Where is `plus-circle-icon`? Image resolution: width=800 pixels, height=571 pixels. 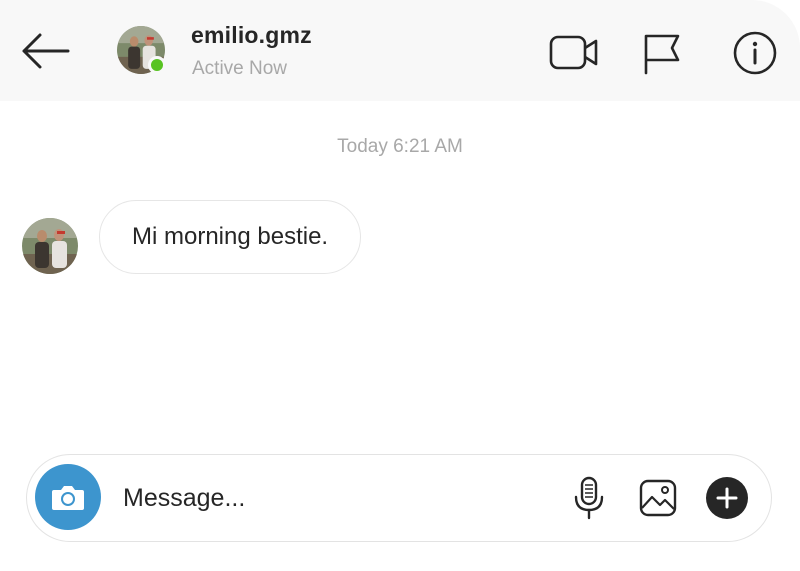
plus-circle-icon is located at coordinates (727, 498).